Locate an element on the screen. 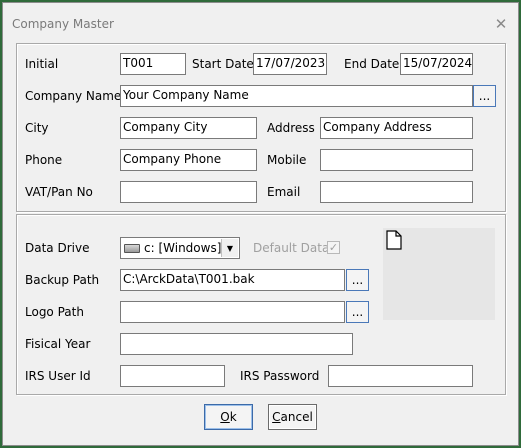 This screenshot has width=521, height=448. start-date-field: 17/07/2023 is located at coordinates (290, 64).